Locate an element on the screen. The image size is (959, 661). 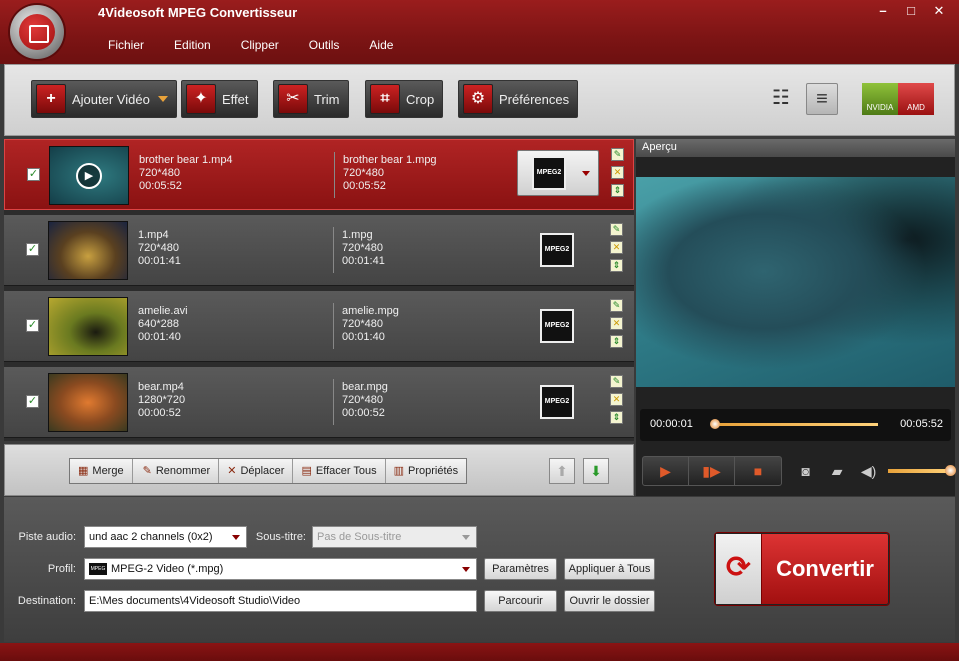
output-name: bear.mpg is located at coordinates (365, 387).